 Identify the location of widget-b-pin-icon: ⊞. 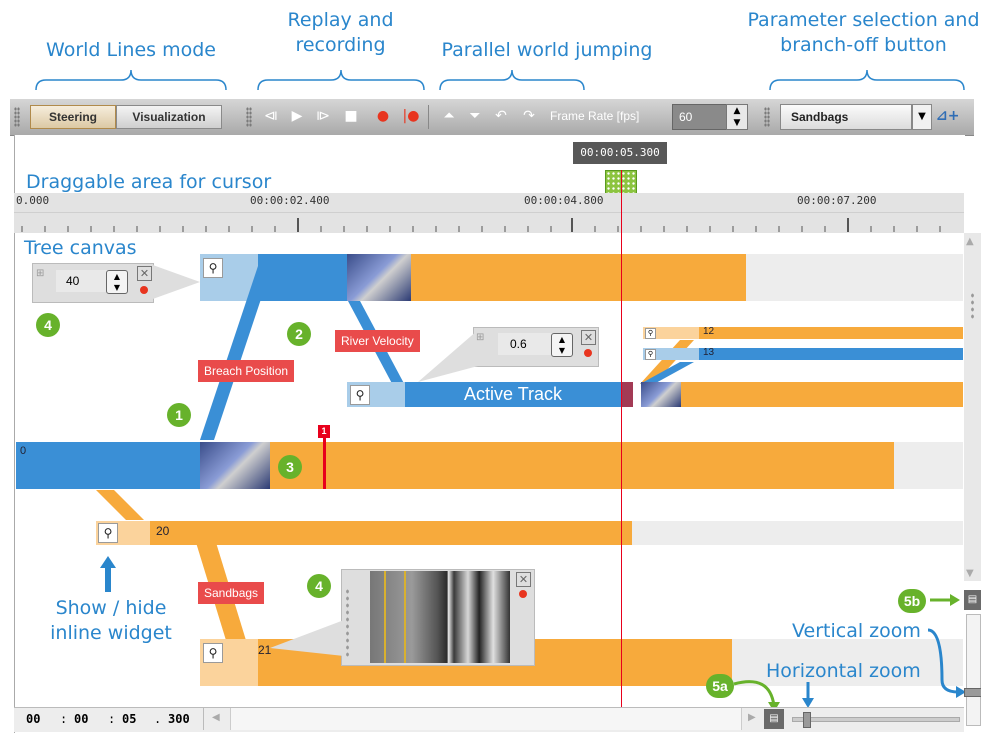
(481, 343).